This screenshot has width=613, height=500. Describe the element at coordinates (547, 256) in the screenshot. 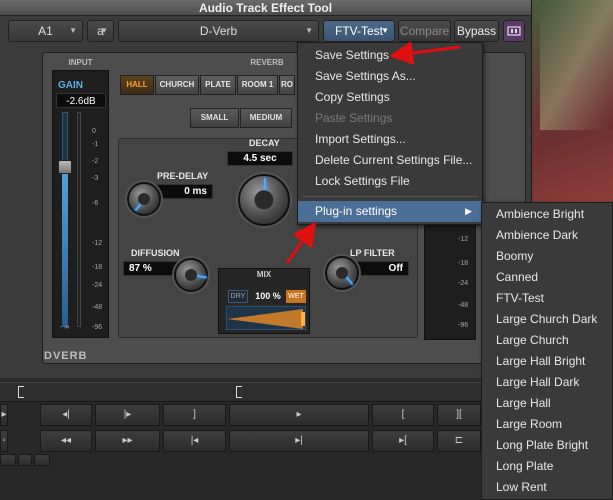

I see `preset-file-item: Boomy` at that location.